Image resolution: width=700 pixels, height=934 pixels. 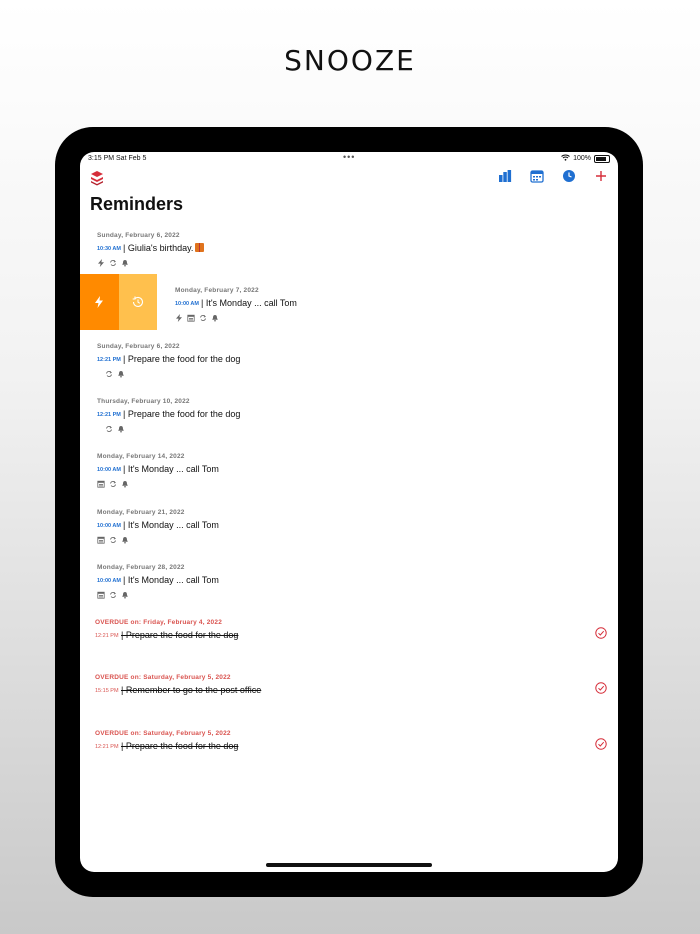 What do you see at coordinates (553, 176) in the screenshot?
I see `toolbar` at bounding box center [553, 176].